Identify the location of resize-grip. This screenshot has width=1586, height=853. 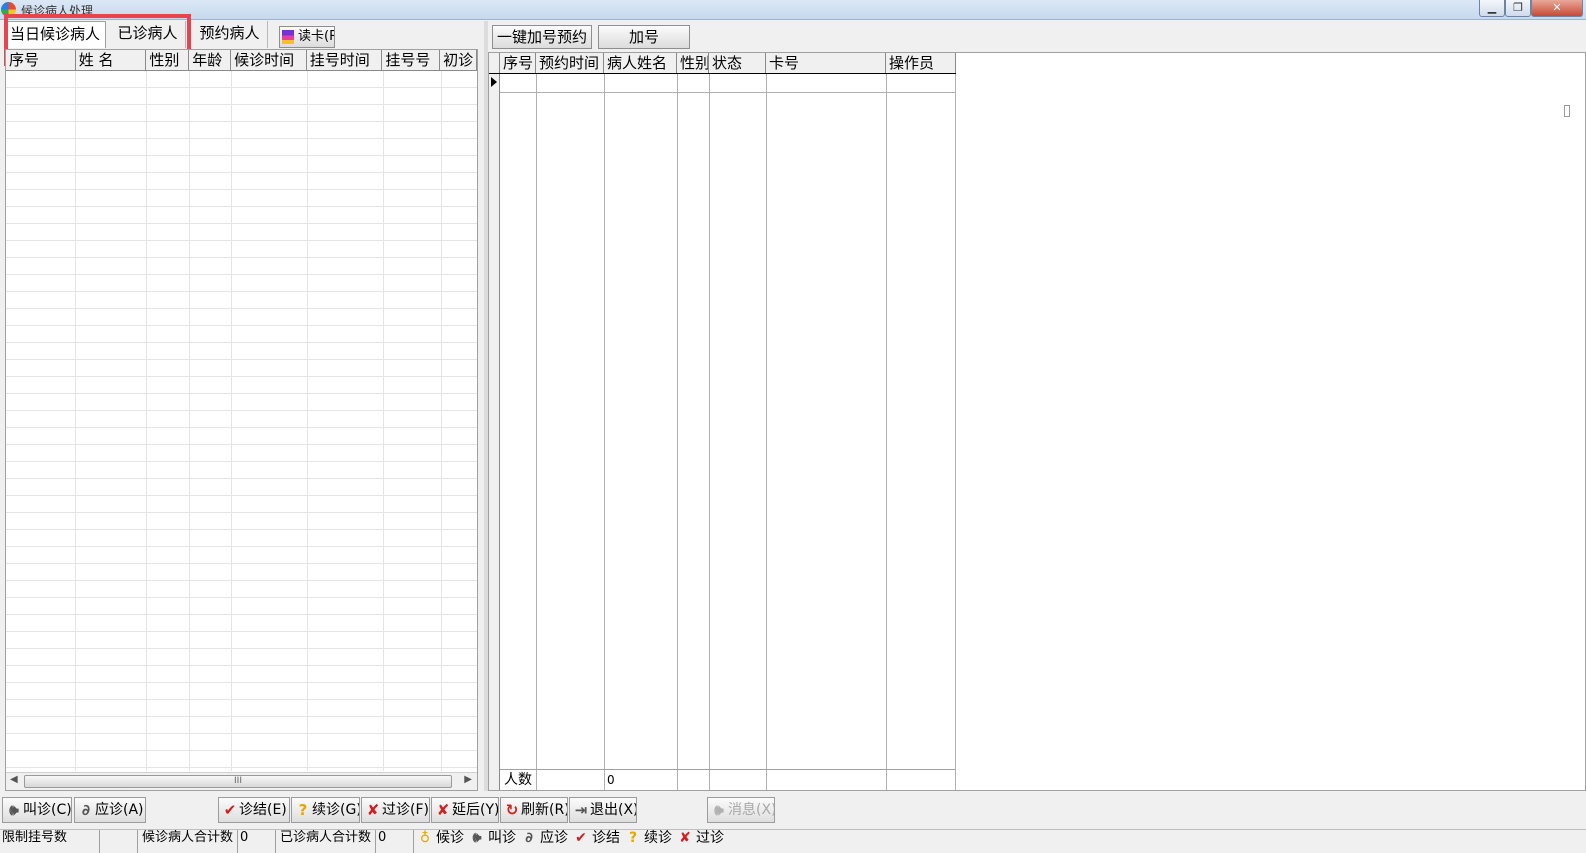
(1567, 111).